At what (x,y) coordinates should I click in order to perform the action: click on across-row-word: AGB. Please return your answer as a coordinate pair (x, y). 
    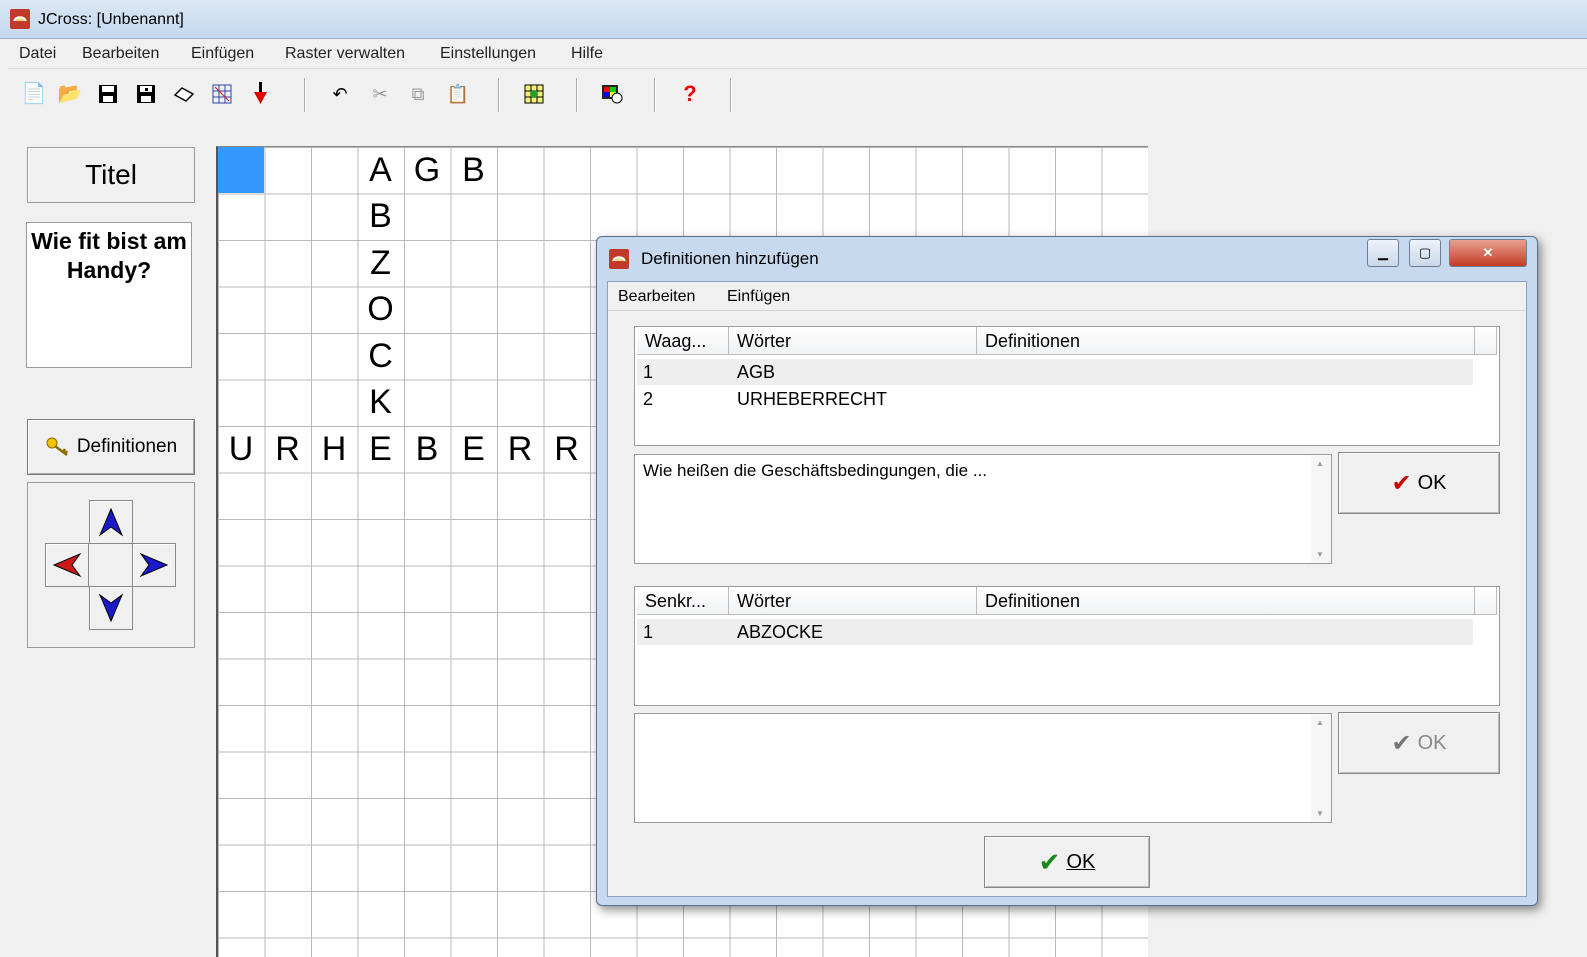
    Looking at the image, I should click on (756, 372).